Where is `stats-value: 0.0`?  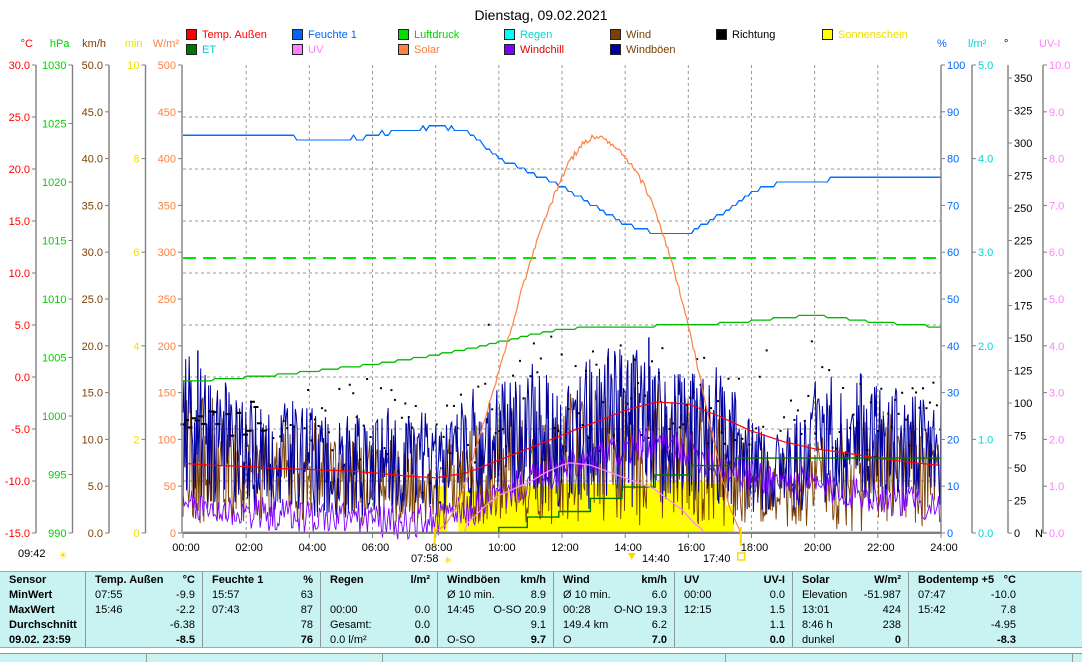 stats-value: 0.0 is located at coordinates (422, 609).